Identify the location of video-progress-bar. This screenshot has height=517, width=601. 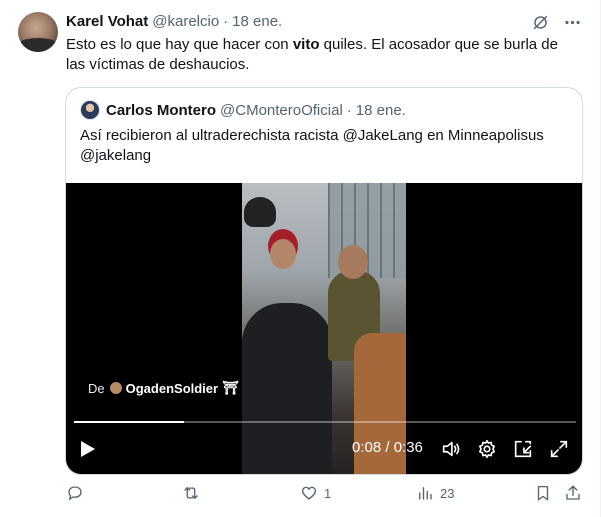
(325, 422).